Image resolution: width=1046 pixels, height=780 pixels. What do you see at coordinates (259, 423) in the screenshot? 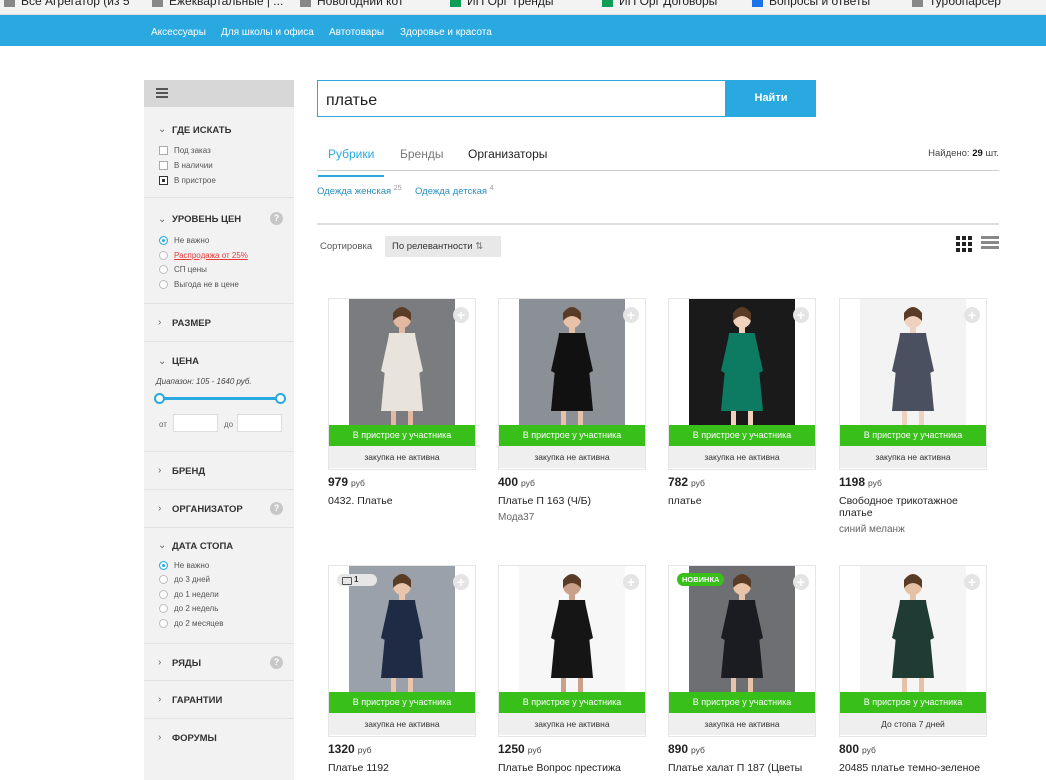
I see `price-to-input` at bounding box center [259, 423].